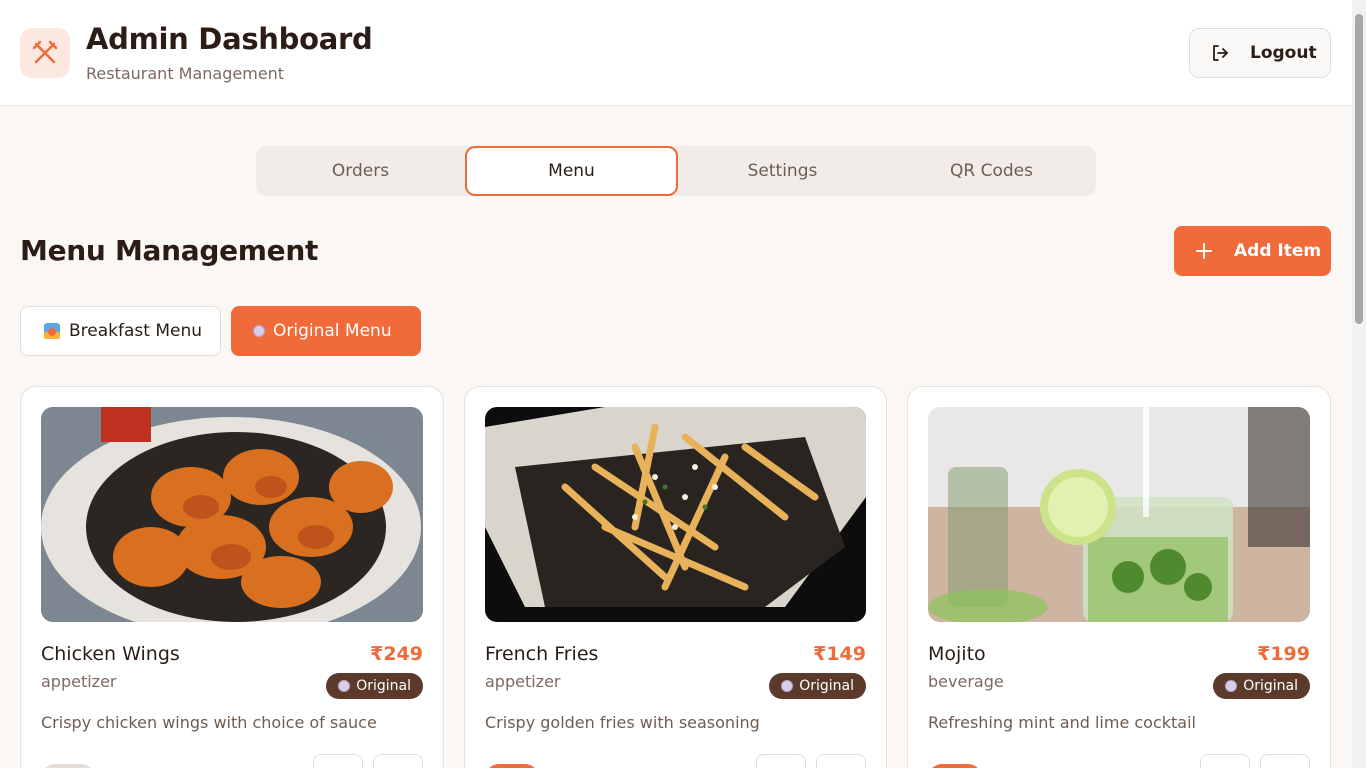  I want to click on item-description: Refreshing mint and lime cocktail, so click(1062, 722).